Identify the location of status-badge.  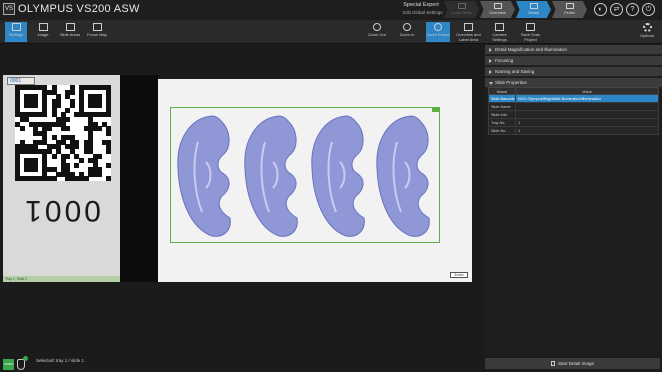
(25, 358).